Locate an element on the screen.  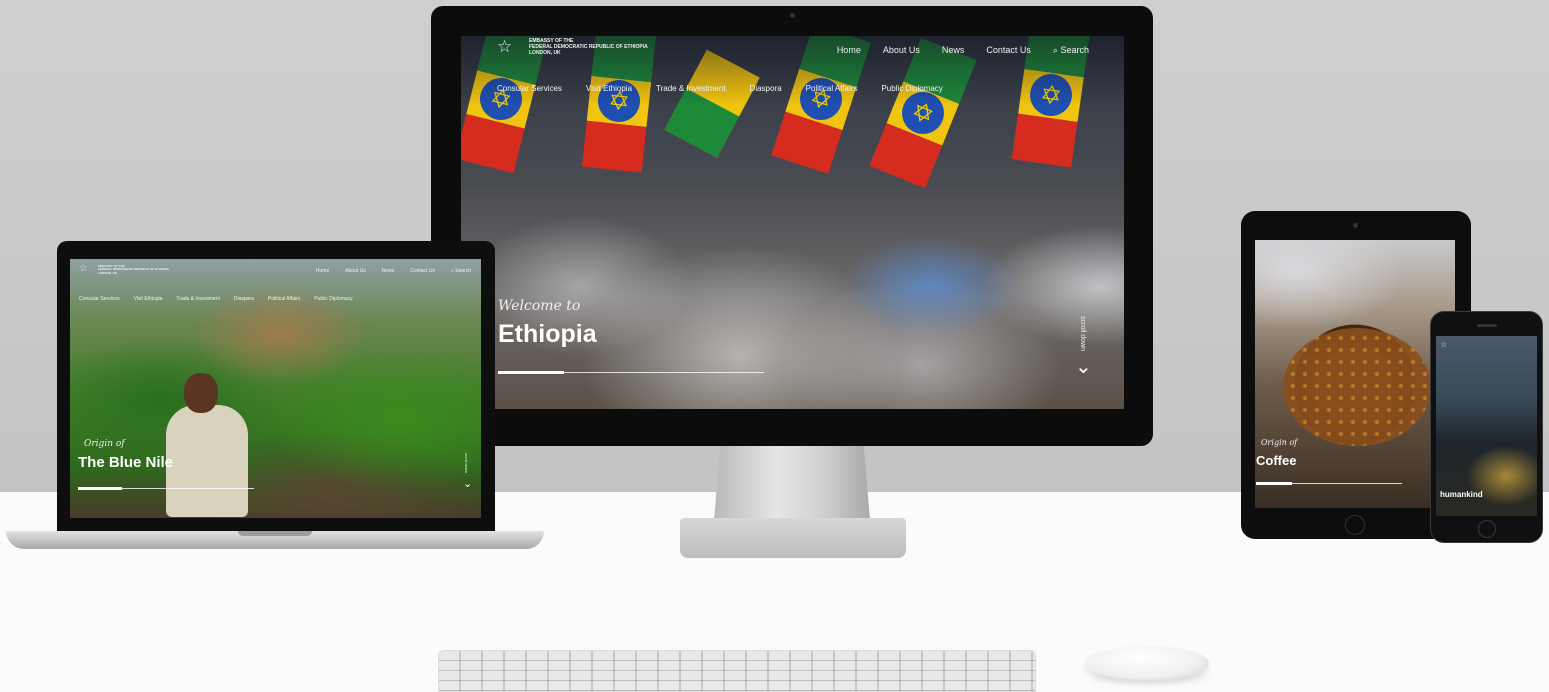
imac-foot is located at coordinates (793, 538).